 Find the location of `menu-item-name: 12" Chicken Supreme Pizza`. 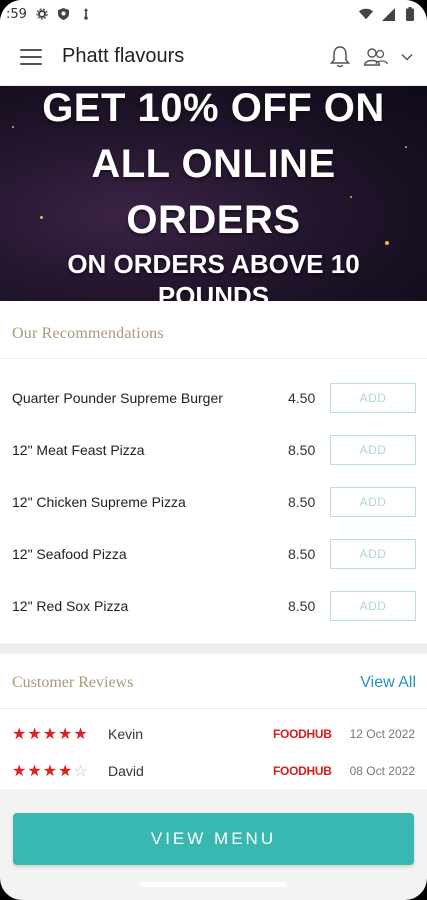

menu-item-name: 12" Chicken Supreme Pizza is located at coordinates (99, 502).